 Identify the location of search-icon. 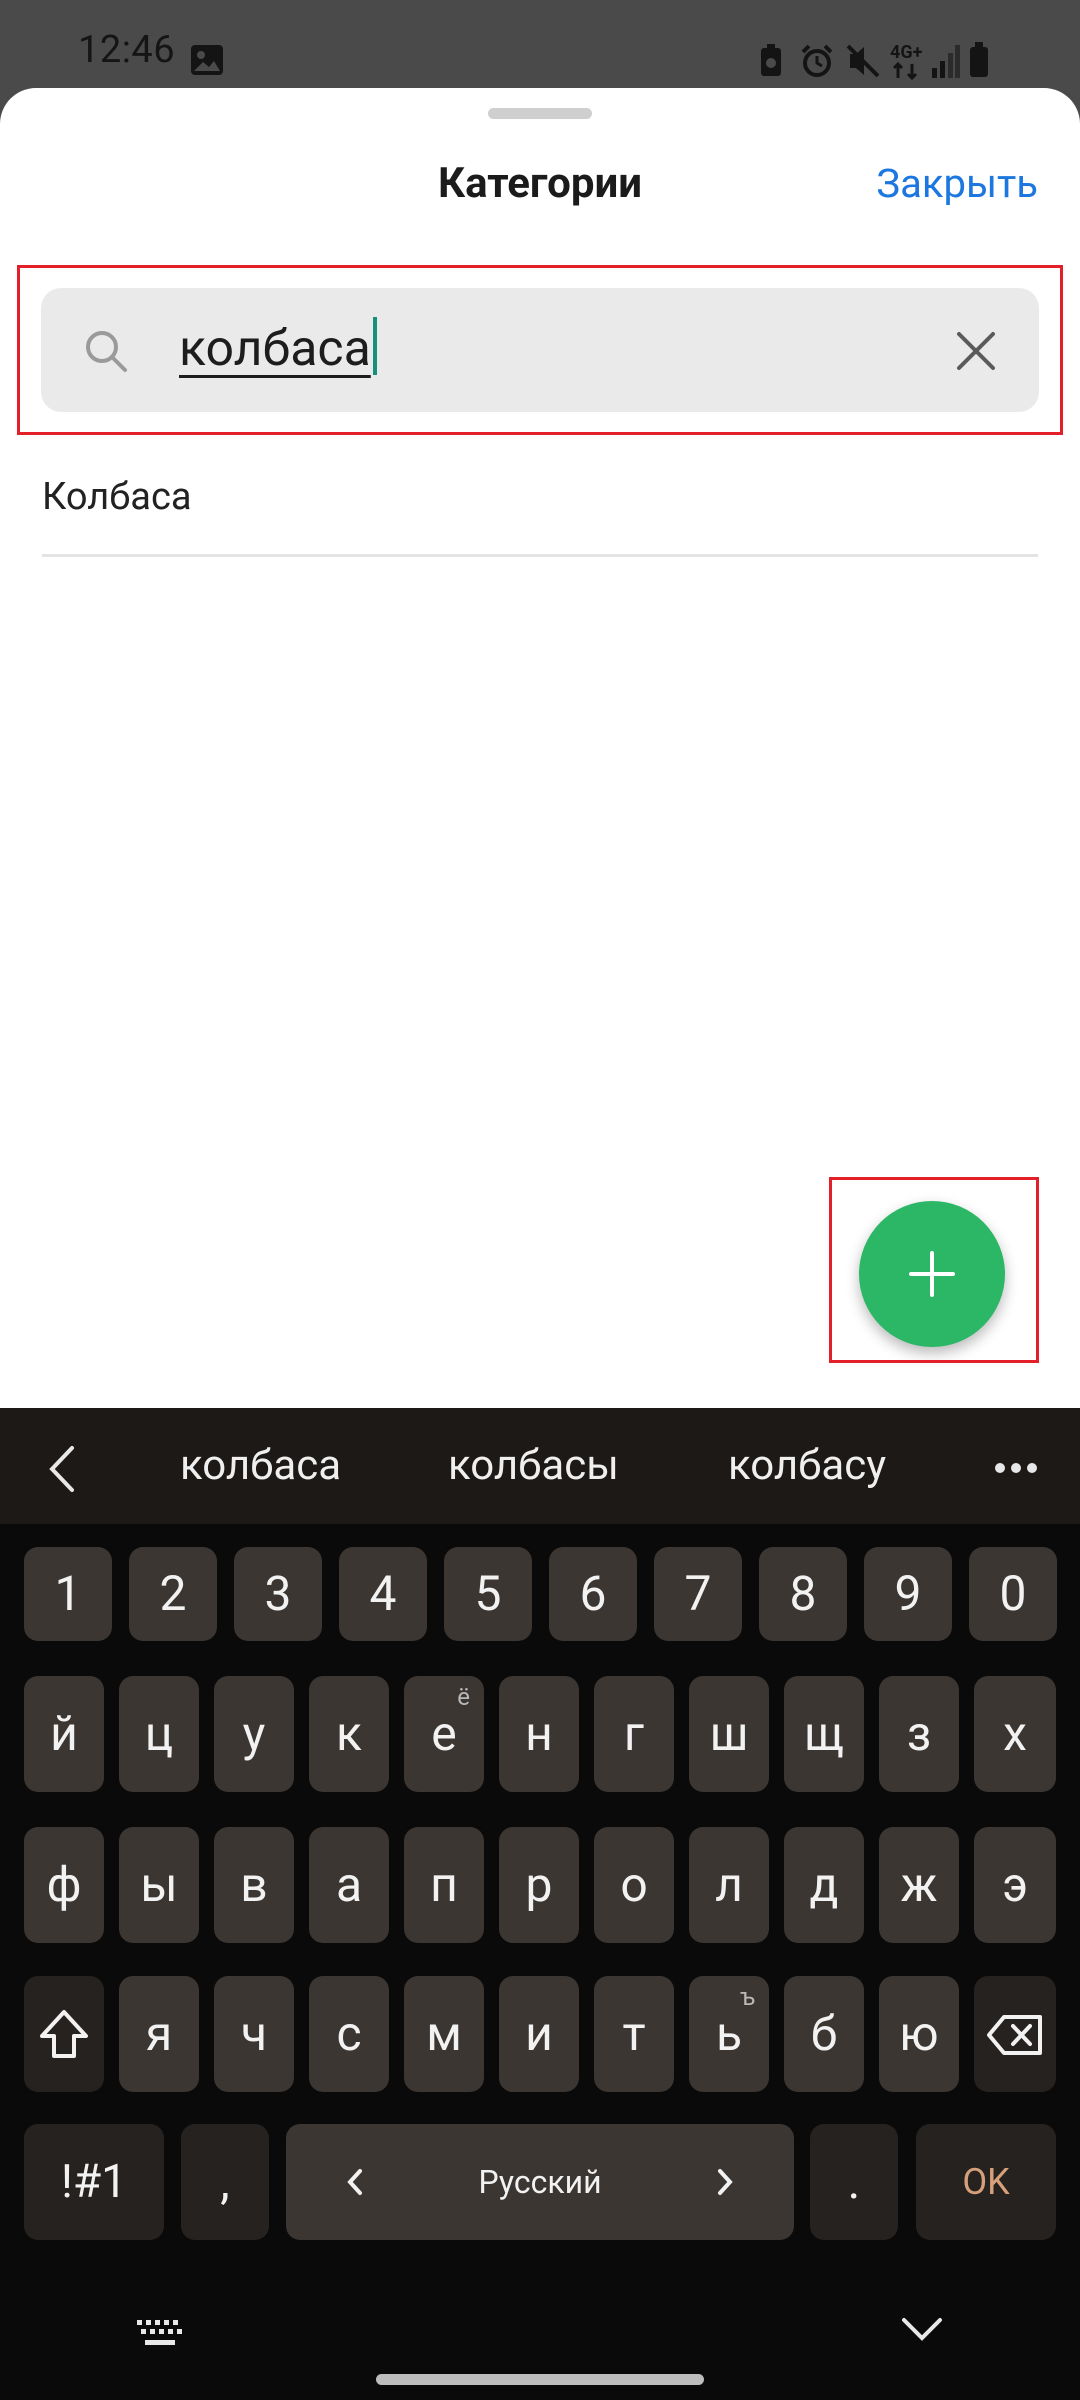
(106, 351).